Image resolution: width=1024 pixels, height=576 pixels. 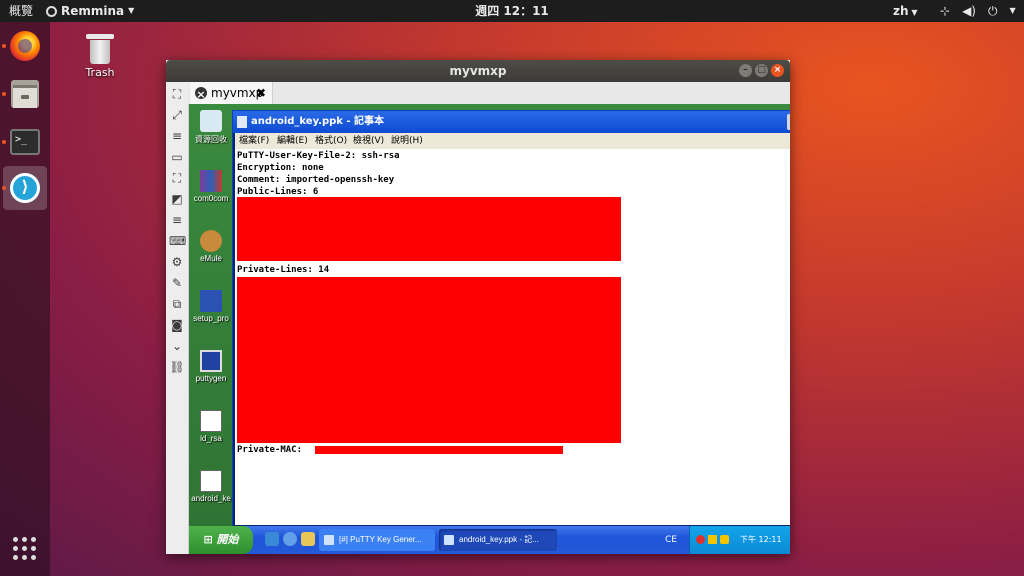 I want to click on settings-lines-icon: ≡, so click(x=177, y=220).